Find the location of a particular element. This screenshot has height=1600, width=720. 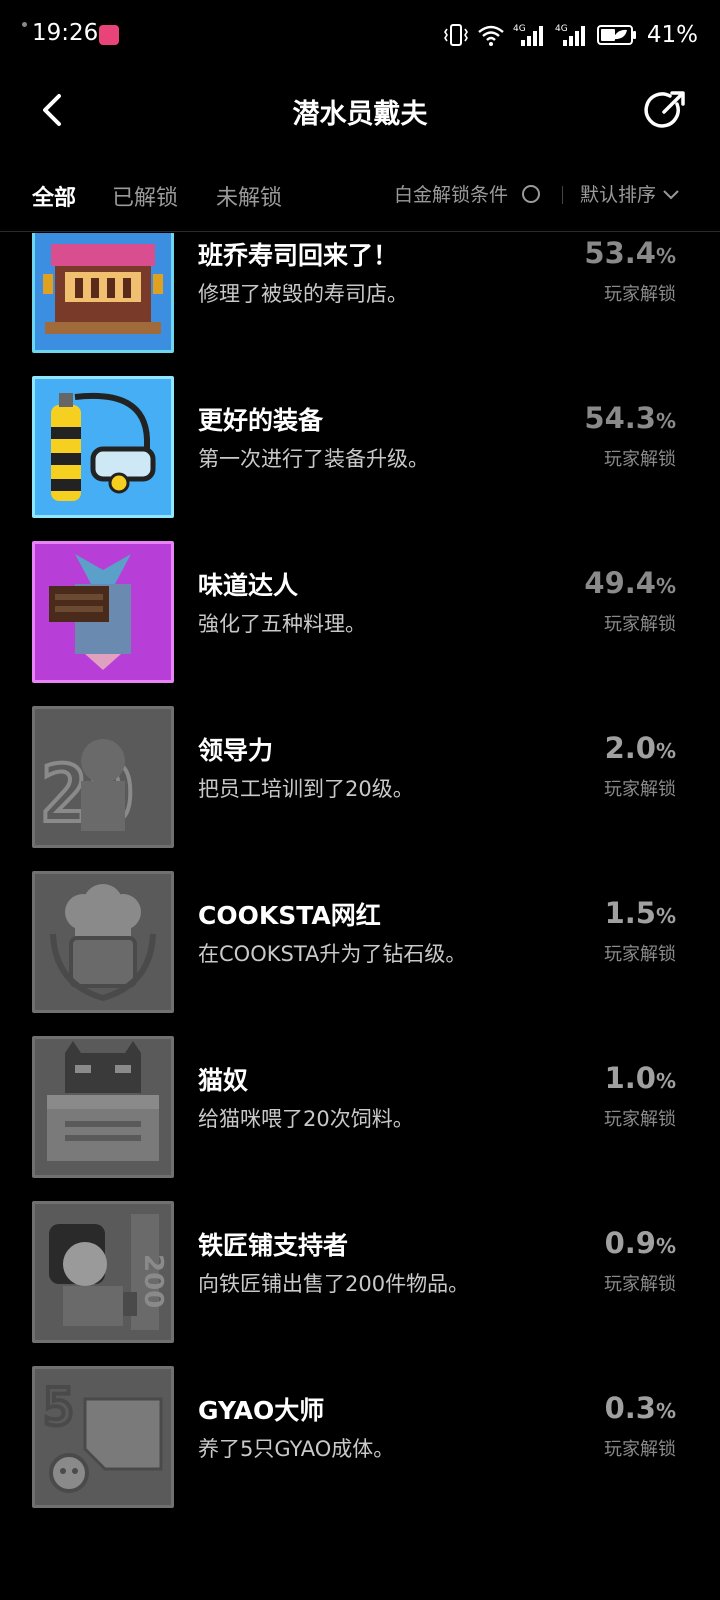

page-title: 潜水员戴夫 is located at coordinates (360, 114).